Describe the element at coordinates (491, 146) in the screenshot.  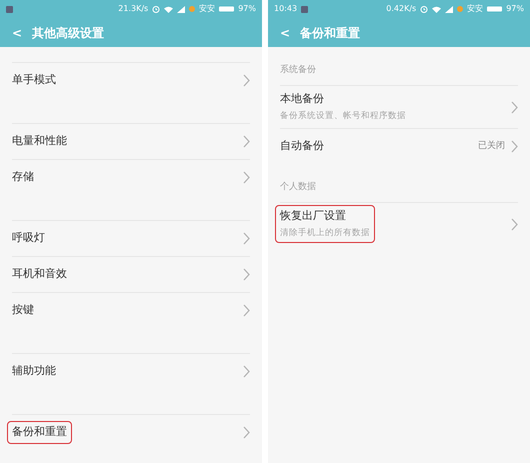
I see `item-value: 已关闭` at that location.